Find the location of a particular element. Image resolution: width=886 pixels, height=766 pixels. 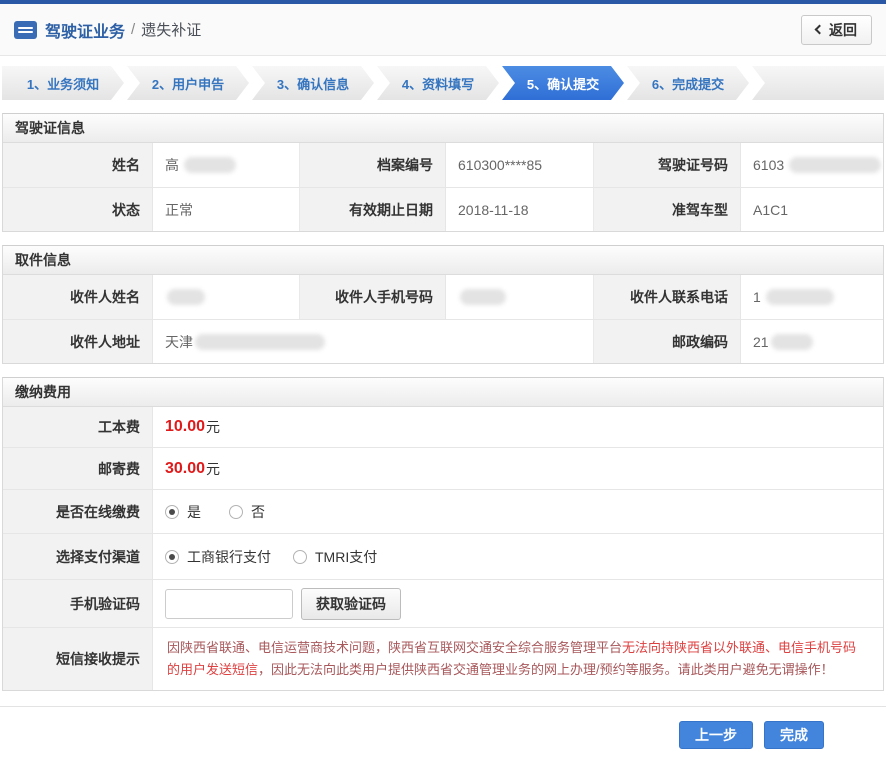

name-label: 姓名 is located at coordinates (78, 165).